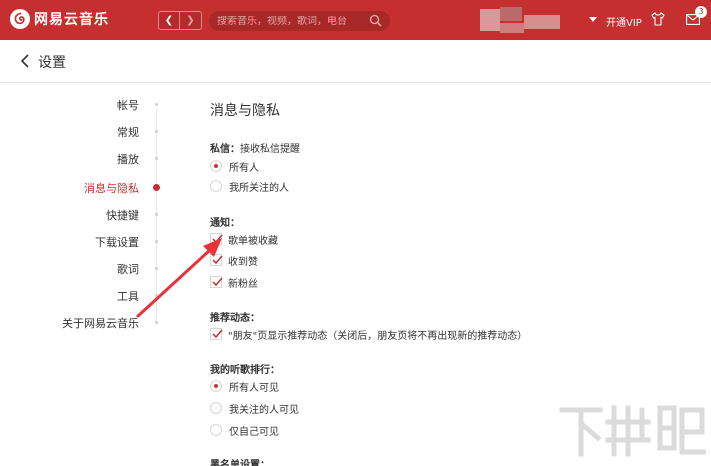 The image size is (711, 466). I want to click on search-box, so click(299, 21).